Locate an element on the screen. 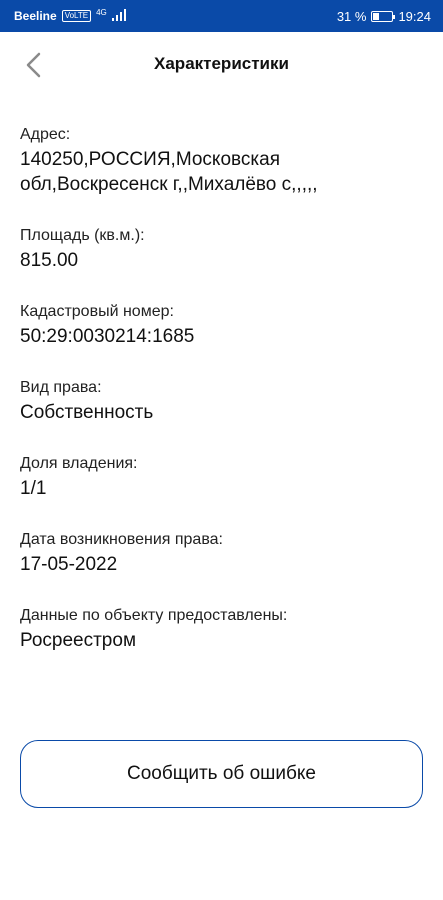 Image resolution: width=443 pixels, height=900 pixels. page-title: Характеристики is located at coordinates (221, 63).